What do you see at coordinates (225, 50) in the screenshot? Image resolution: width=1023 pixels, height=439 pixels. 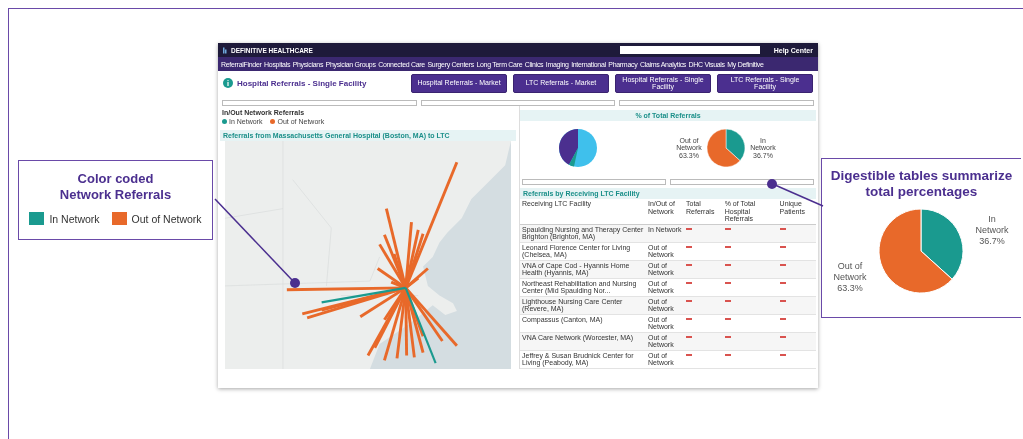 I see `logo-icon` at bounding box center [225, 50].